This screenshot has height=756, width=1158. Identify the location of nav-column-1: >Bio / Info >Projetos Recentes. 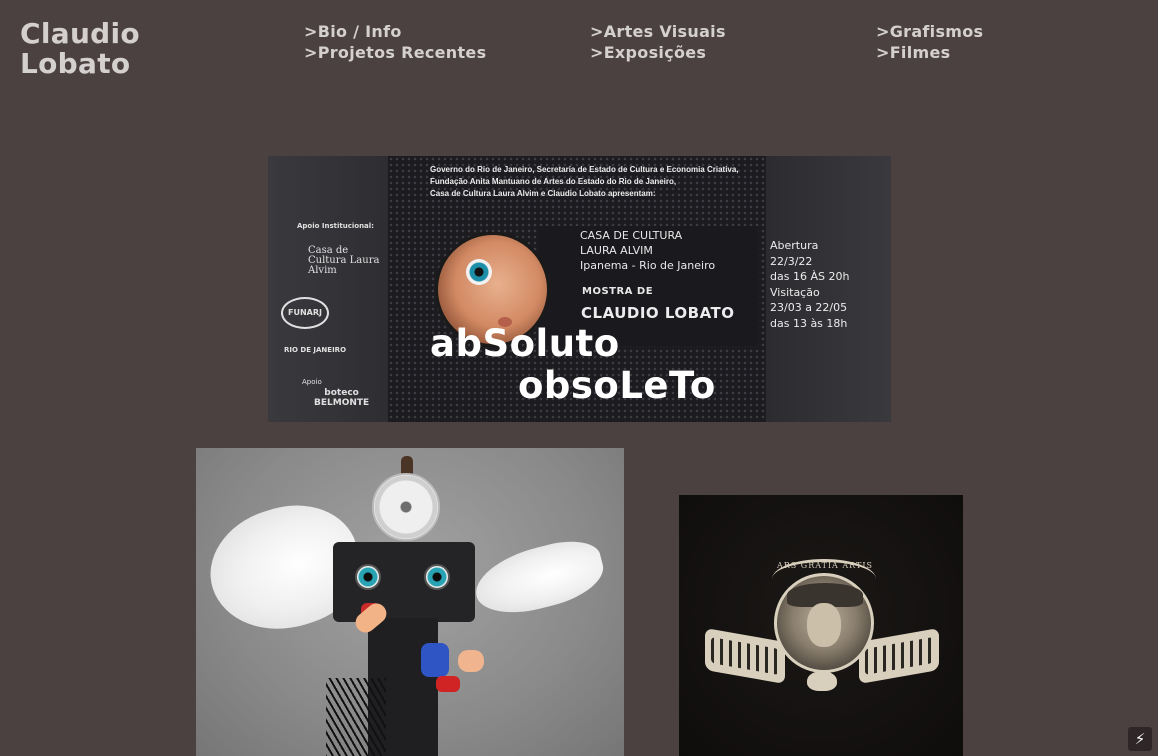
(395, 42).